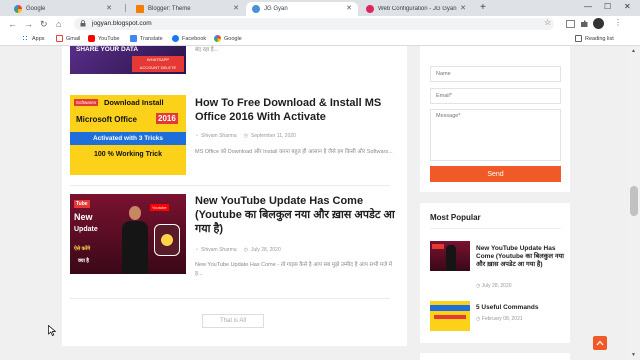  I want to click on thumbnail-text: 2016, so click(167, 118).